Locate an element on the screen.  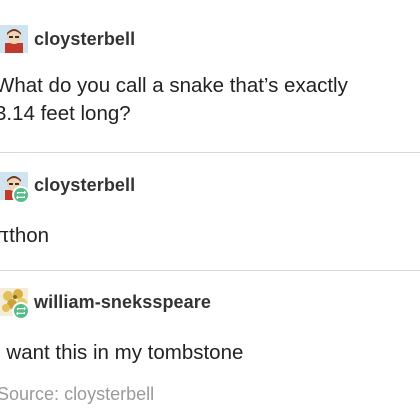
post-2-text-line-1: πthon is located at coordinates (25, 235).